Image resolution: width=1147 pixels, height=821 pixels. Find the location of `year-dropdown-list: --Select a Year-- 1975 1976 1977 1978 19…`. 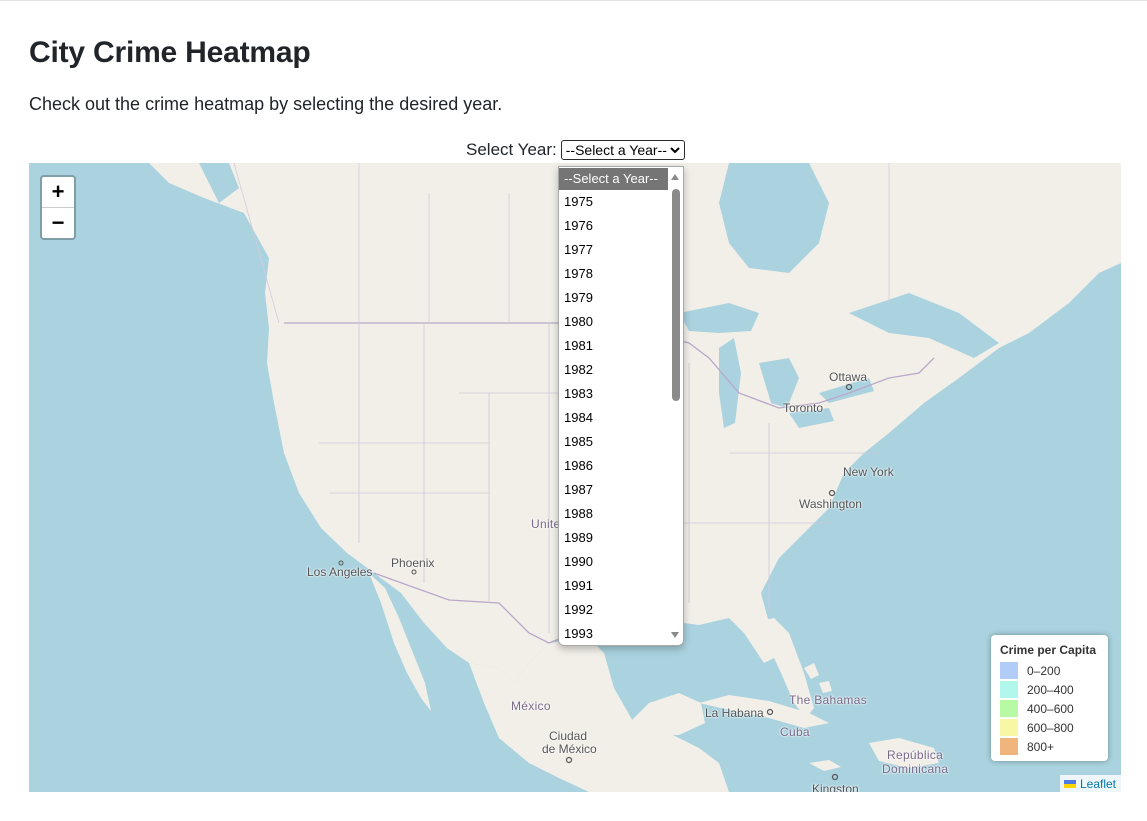

year-dropdown-list: --Select a Year-- 1975 1976 1977 1978 19… is located at coordinates (621, 406).